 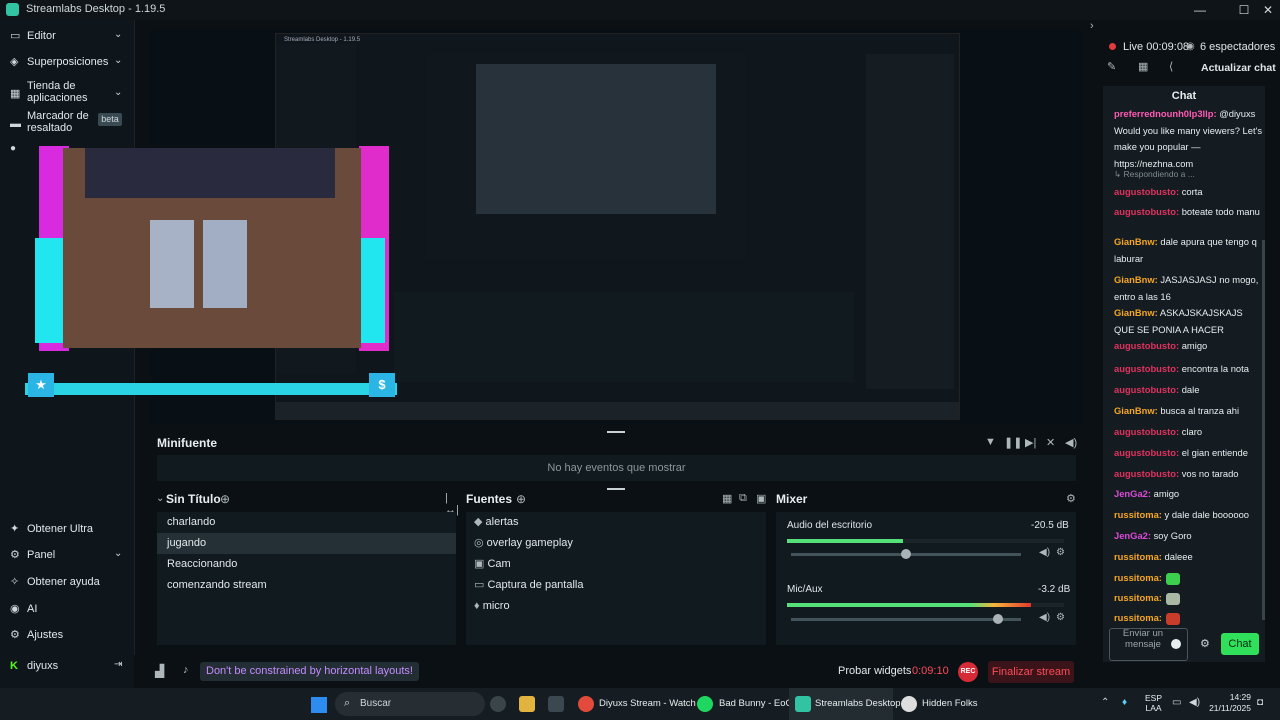 What do you see at coordinates (705, 704) in the screenshot?
I see `spotify-icon` at bounding box center [705, 704].